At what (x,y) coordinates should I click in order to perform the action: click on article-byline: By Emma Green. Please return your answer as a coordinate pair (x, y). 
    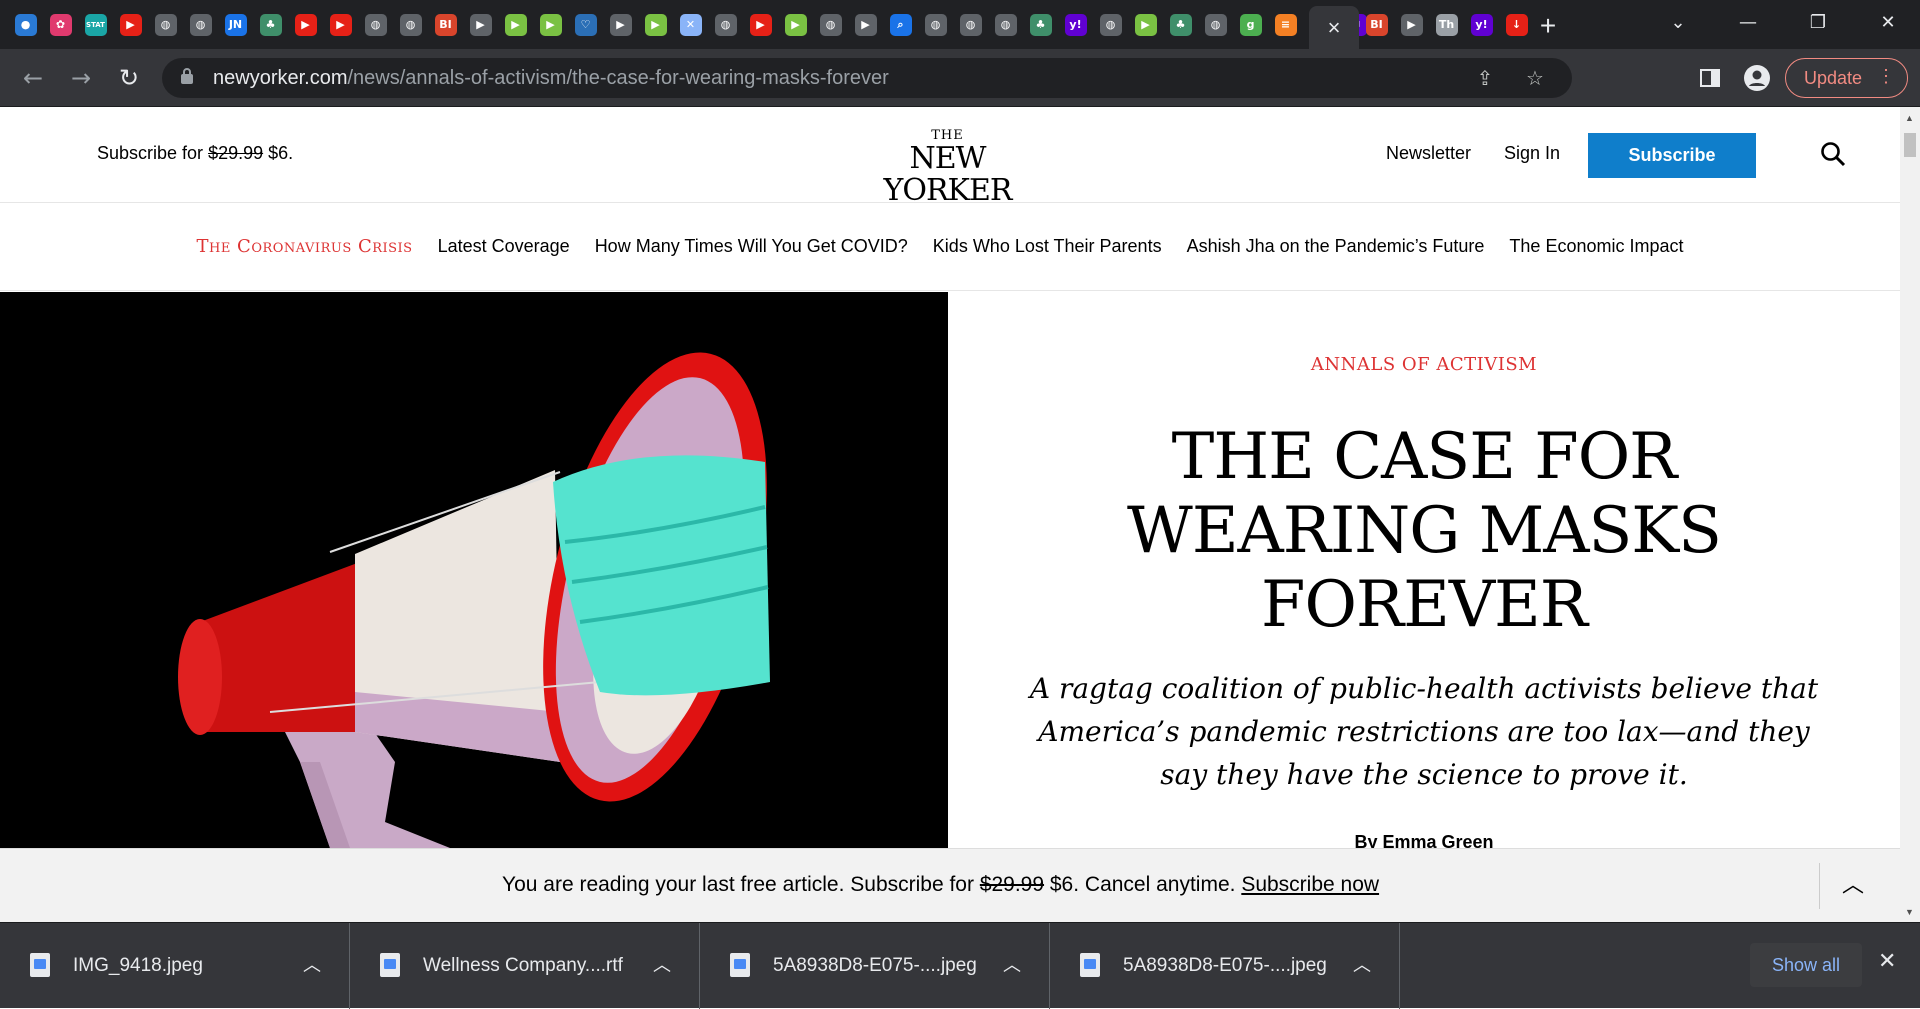
    Looking at the image, I should click on (1424, 840).